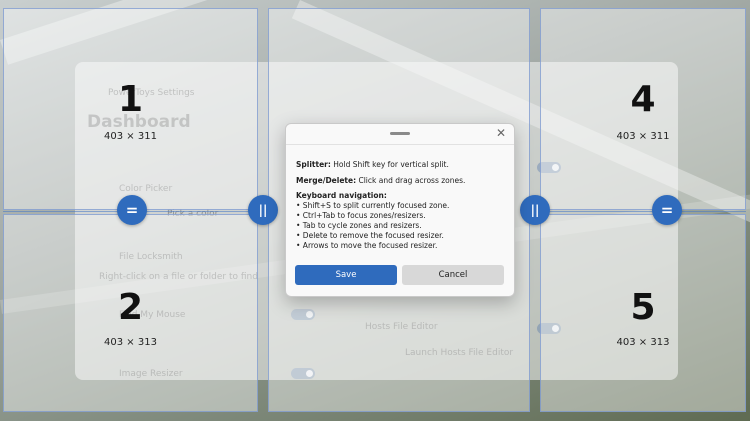  Describe the element at coordinates (341, 195) in the screenshot. I see `nav-label: Keyboard navigation:` at that location.